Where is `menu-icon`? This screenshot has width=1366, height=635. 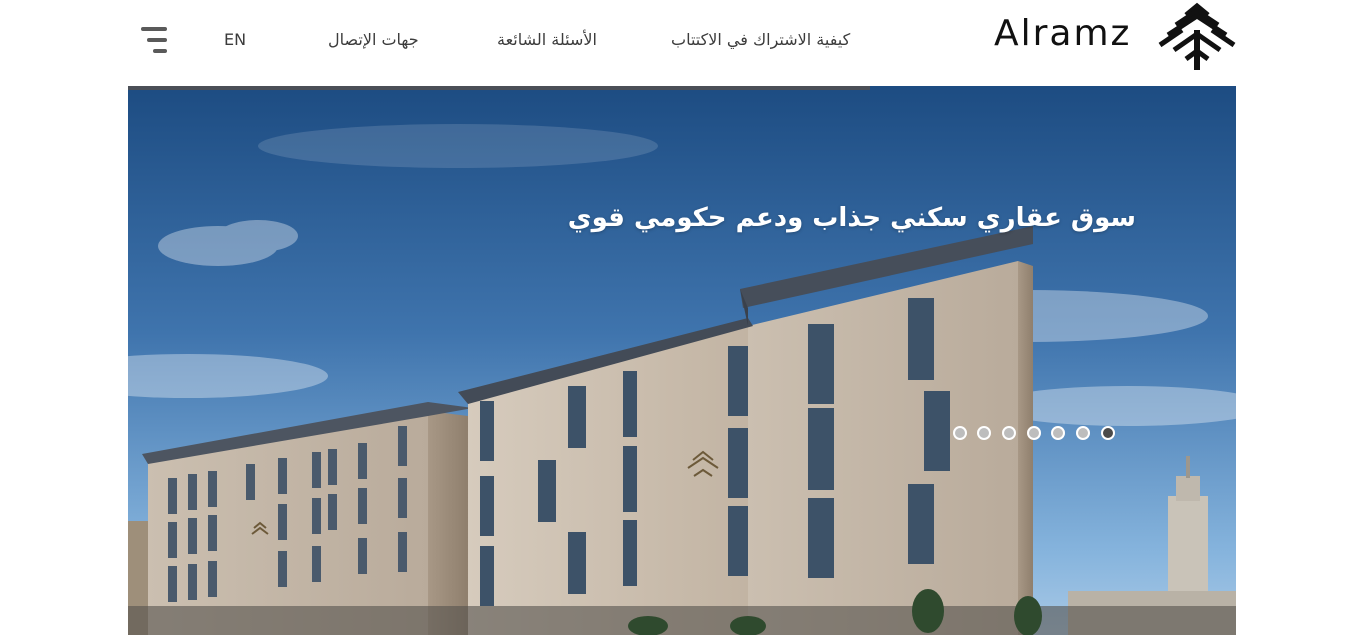 menu-icon is located at coordinates (154, 40).